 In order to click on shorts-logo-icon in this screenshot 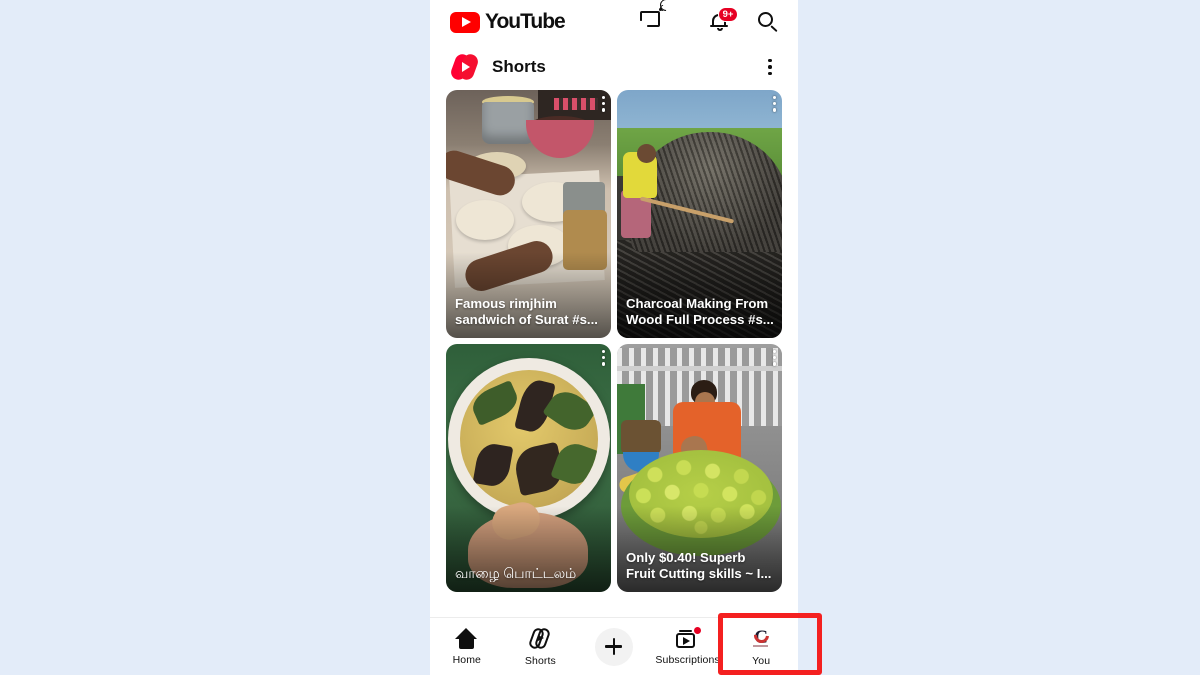, I will do `click(464, 67)`.